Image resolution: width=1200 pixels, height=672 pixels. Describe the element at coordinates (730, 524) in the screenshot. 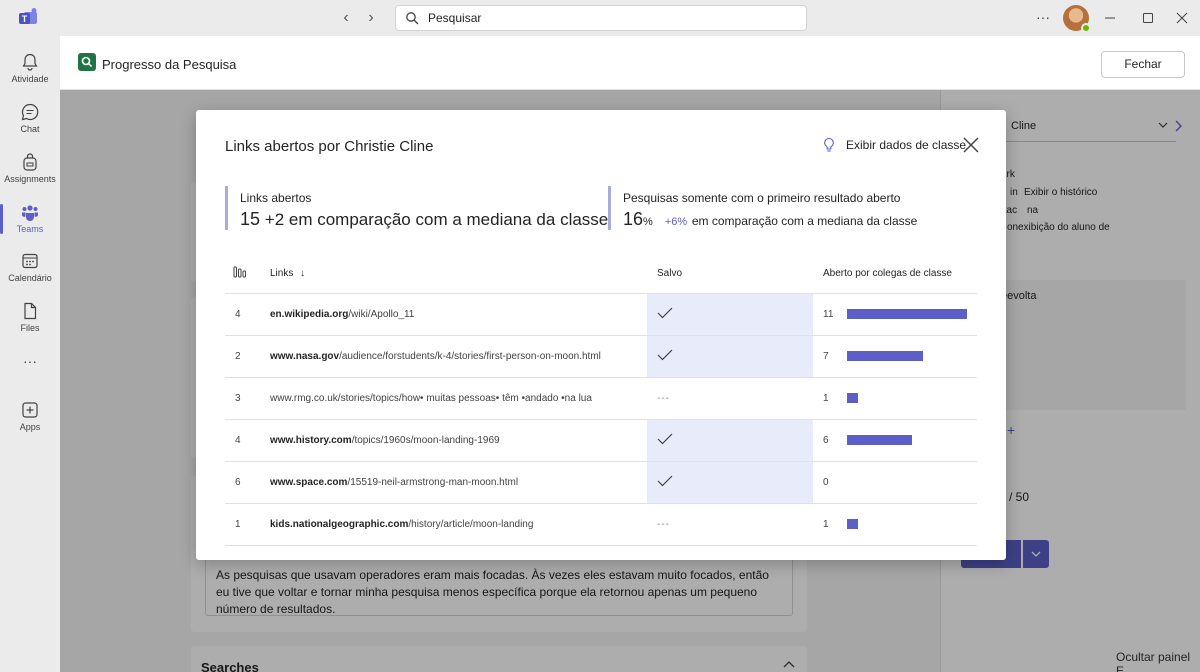

I see `saved-cell: ---` at that location.